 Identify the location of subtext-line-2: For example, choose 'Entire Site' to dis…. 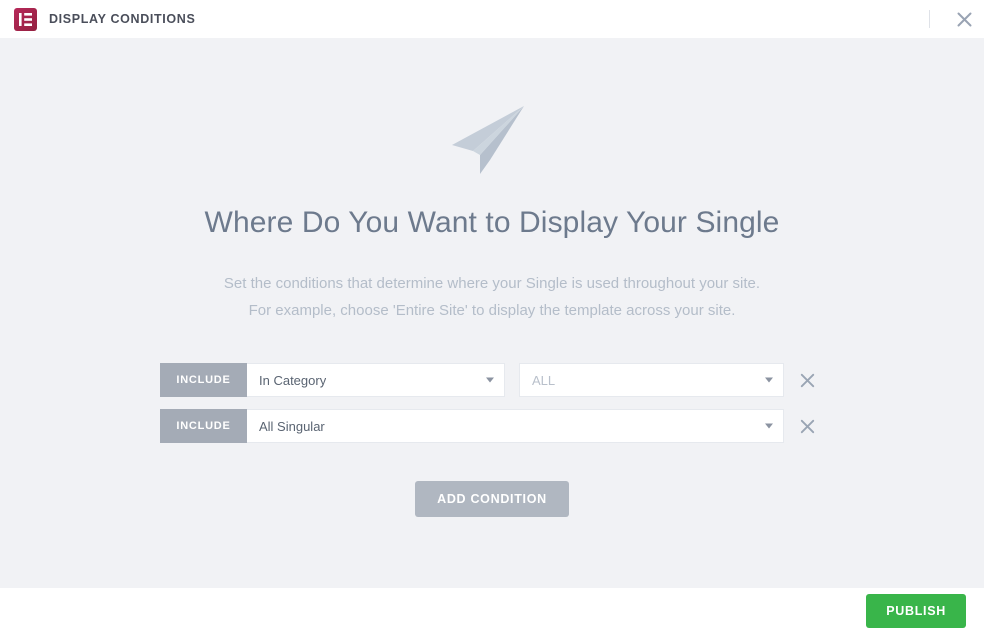
(492, 311).